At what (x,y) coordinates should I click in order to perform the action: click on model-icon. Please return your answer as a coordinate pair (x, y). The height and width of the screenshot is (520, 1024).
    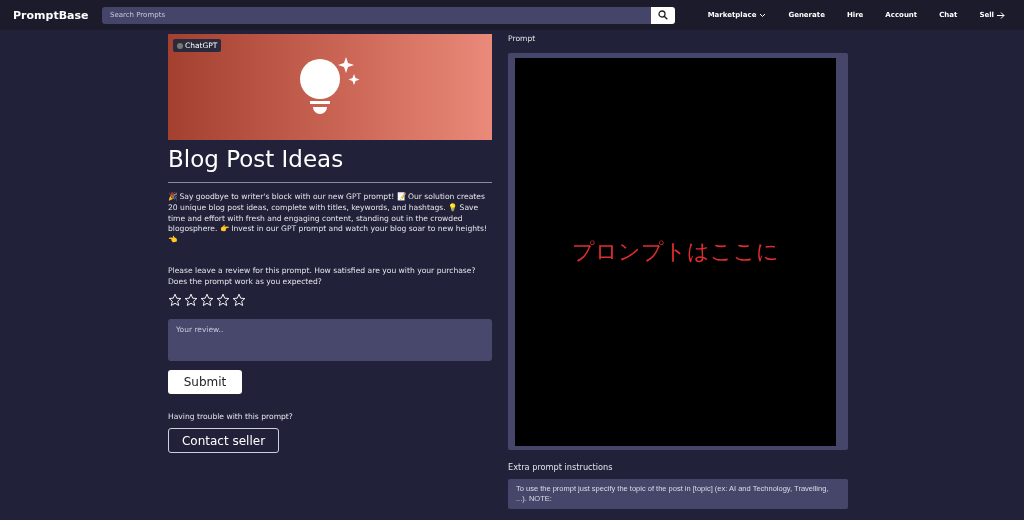
    Looking at the image, I should click on (180, 45).